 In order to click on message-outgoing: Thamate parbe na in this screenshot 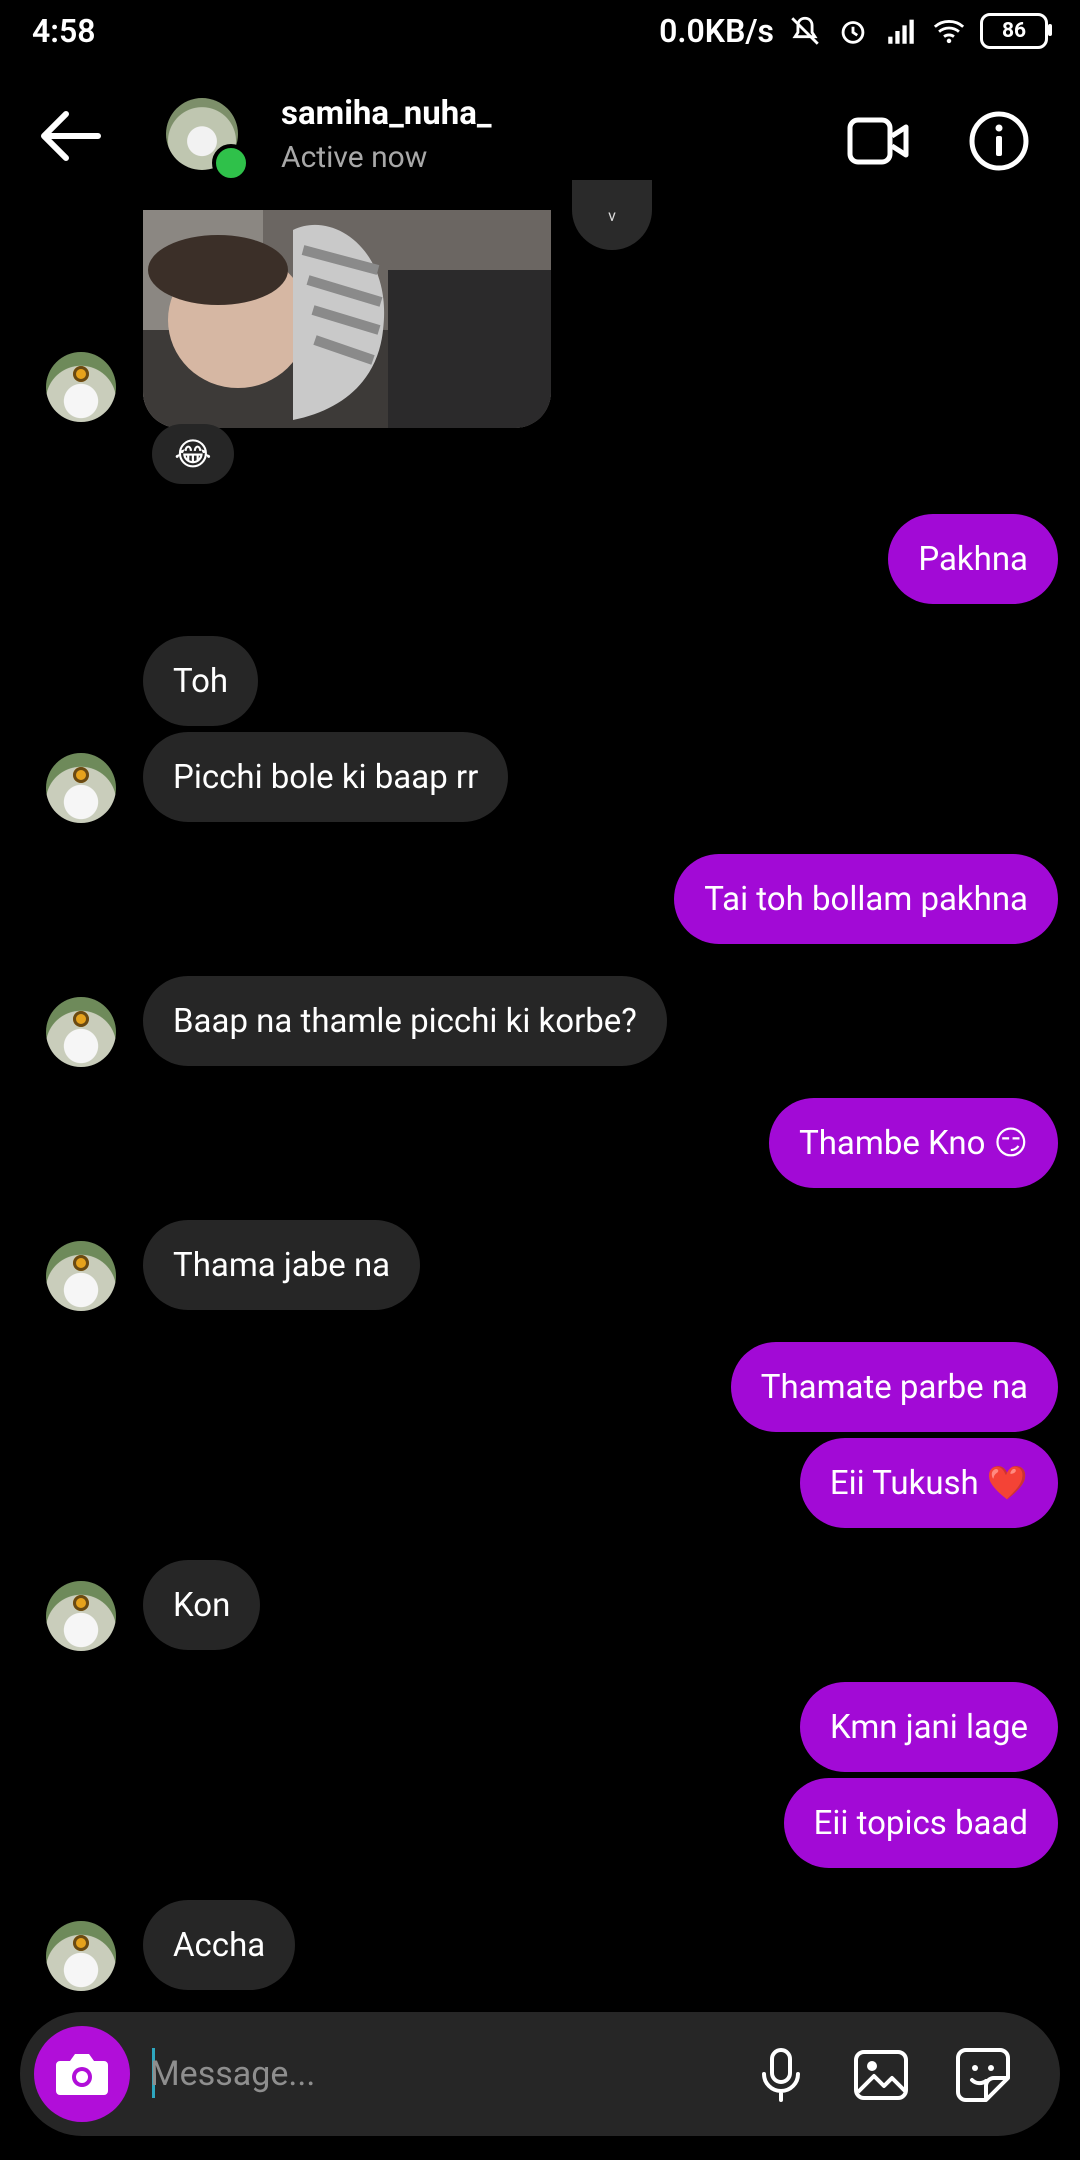, I will do `click(894, 1387)`.